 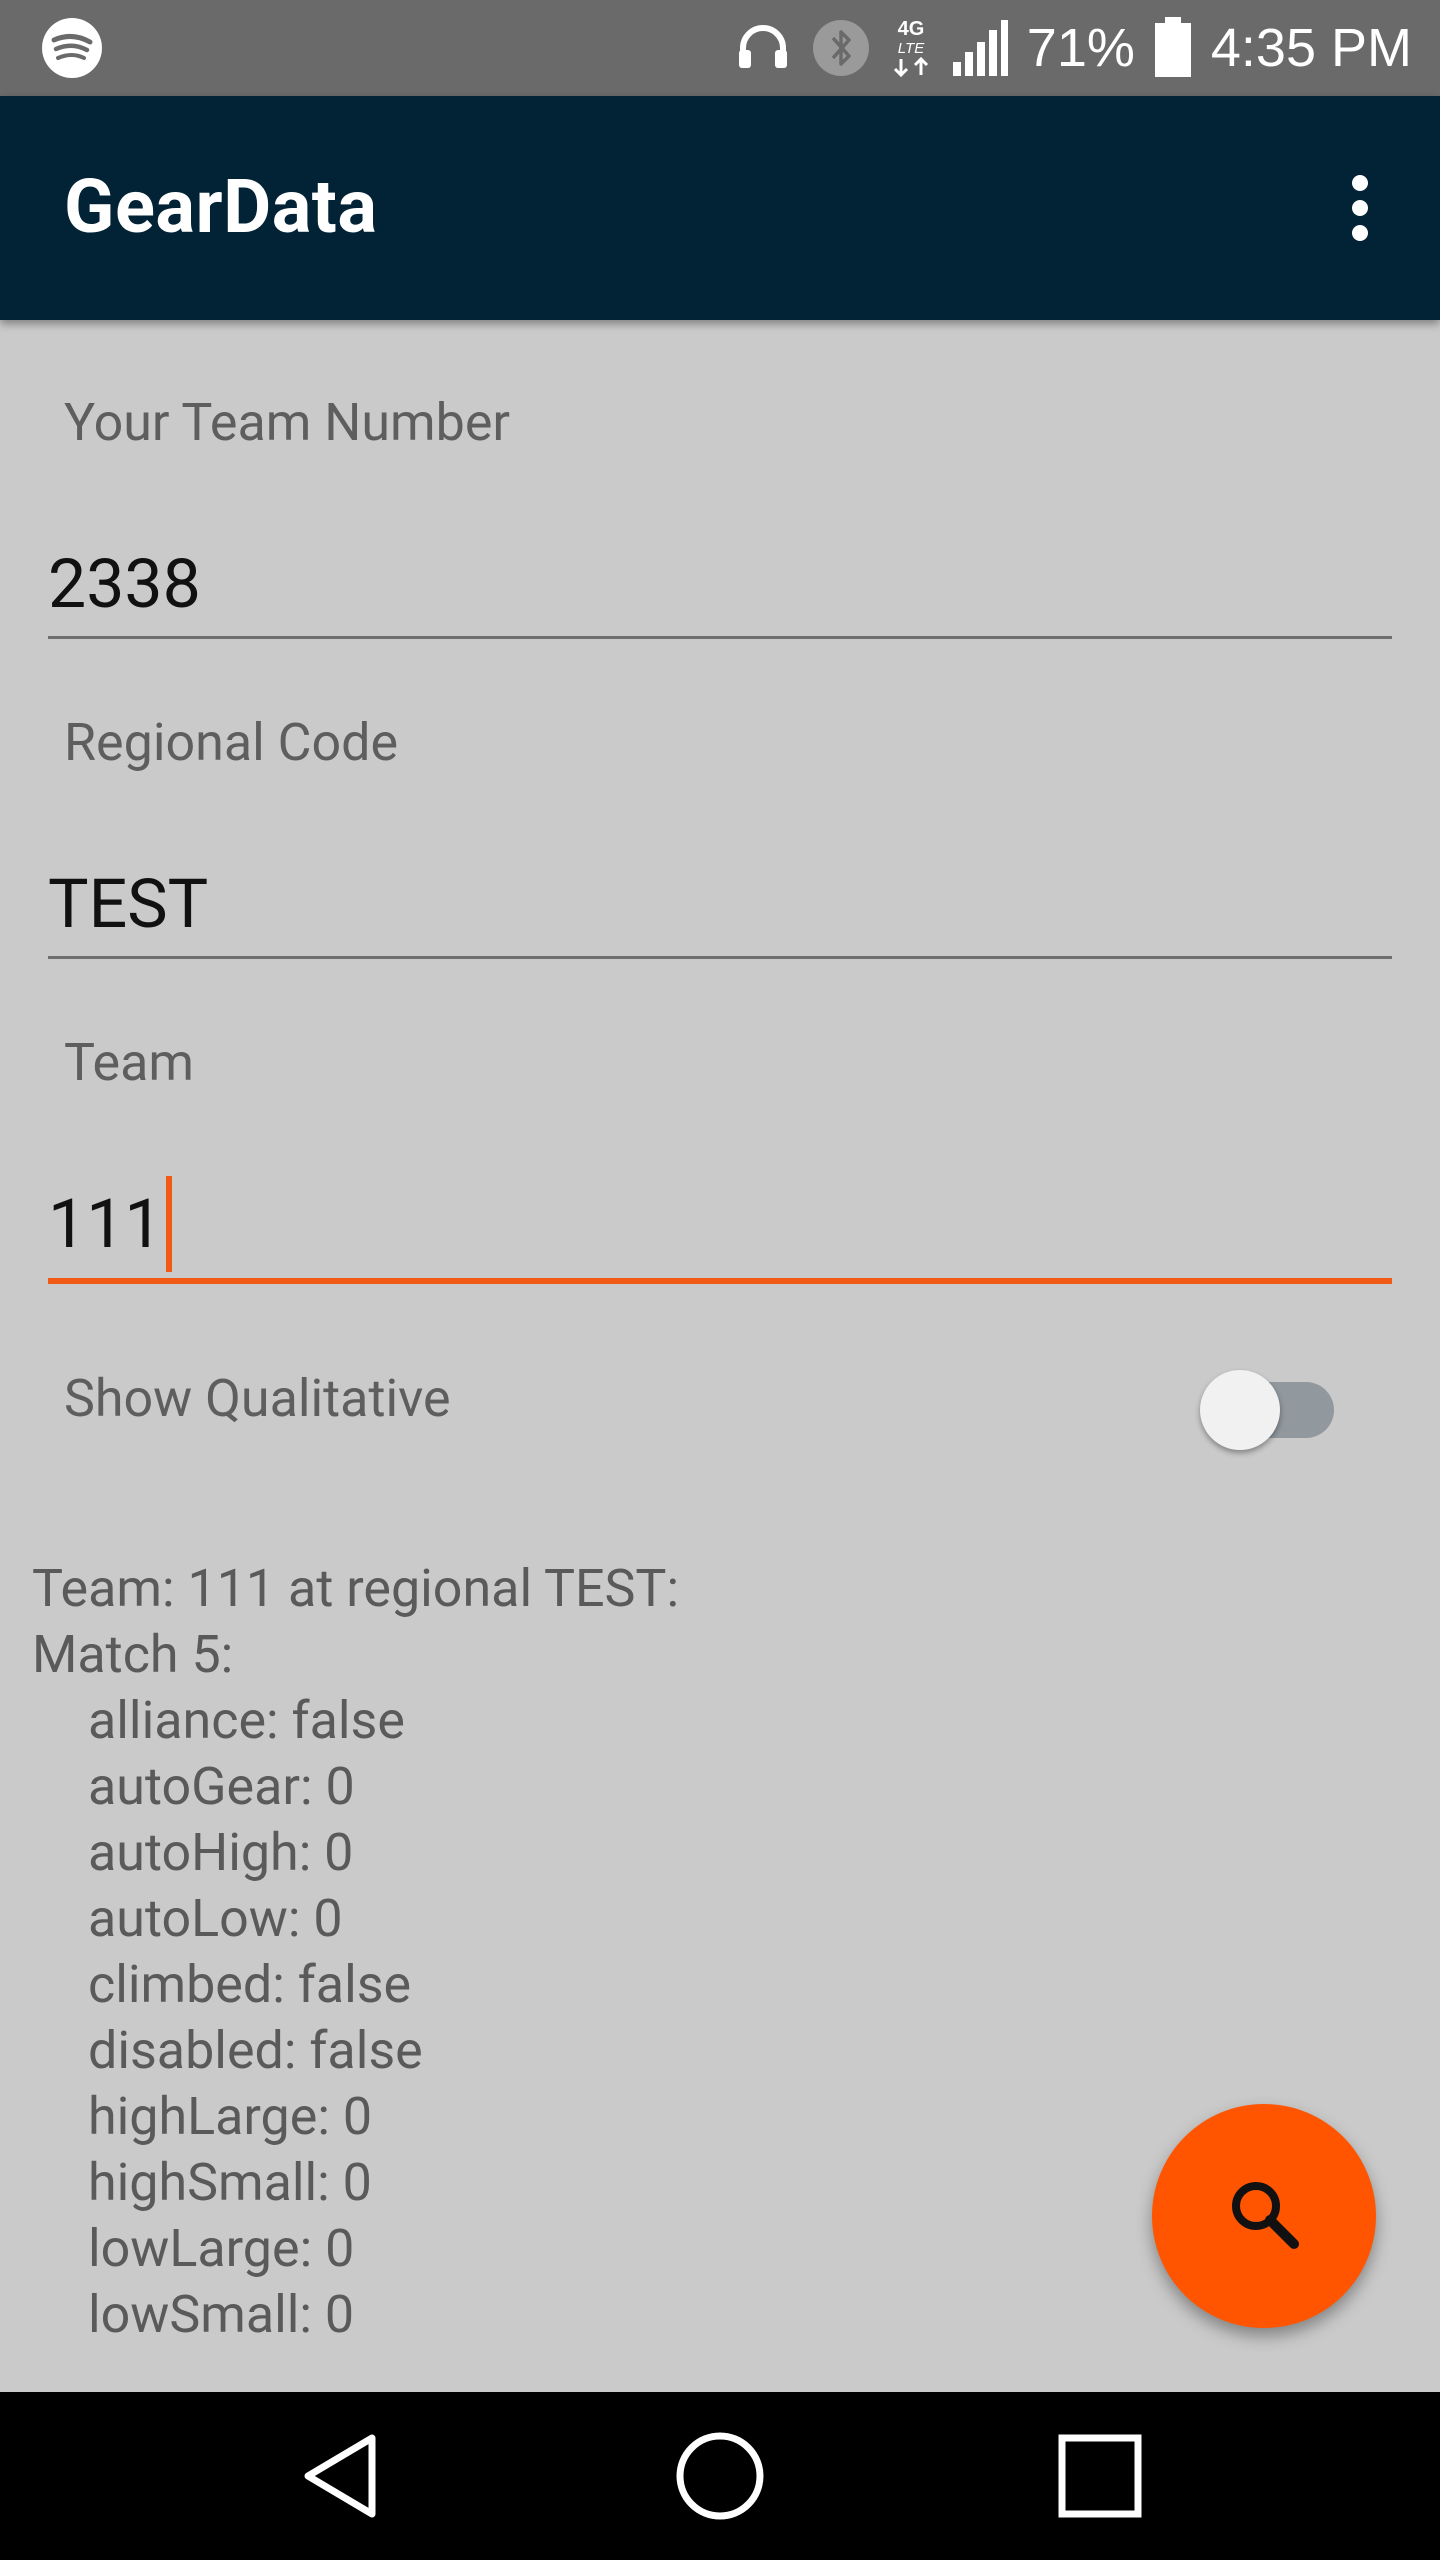 What do you see at coordinates (720, 637) in the screenshot?
I see `team-number-underline` at bounding box center [720, 637].